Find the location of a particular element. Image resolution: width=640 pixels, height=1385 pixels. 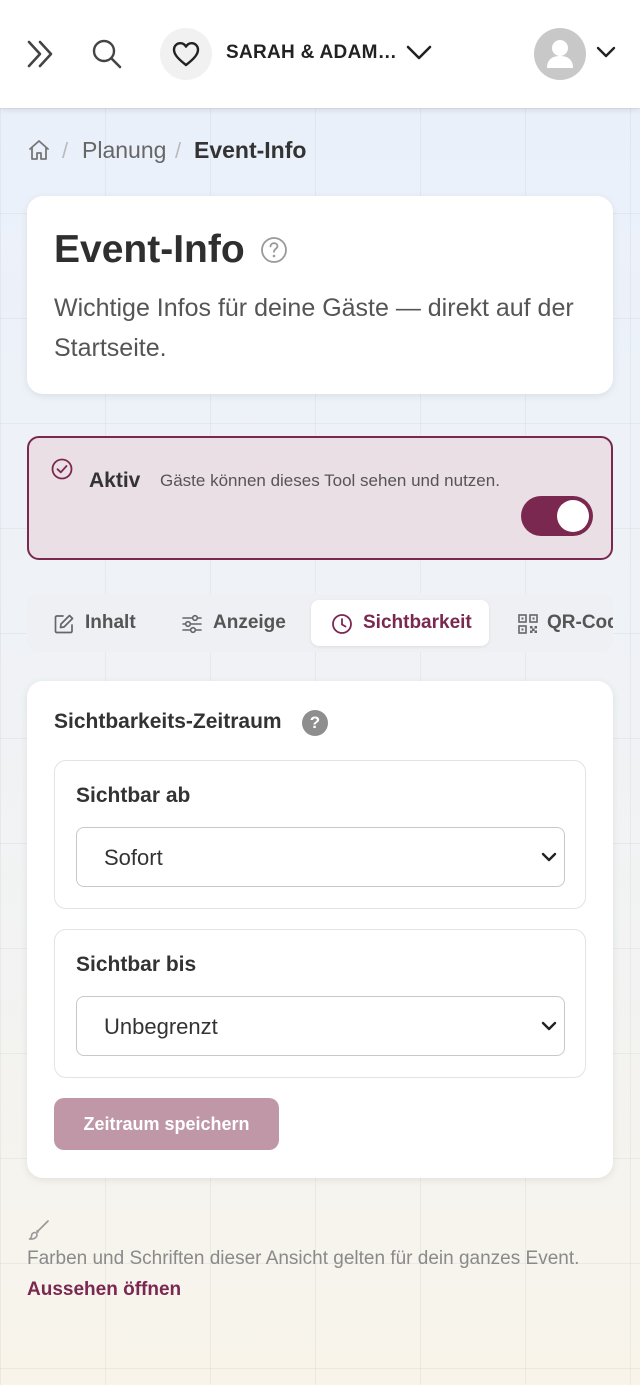

active-toggle is located at coordinates (557, 516).